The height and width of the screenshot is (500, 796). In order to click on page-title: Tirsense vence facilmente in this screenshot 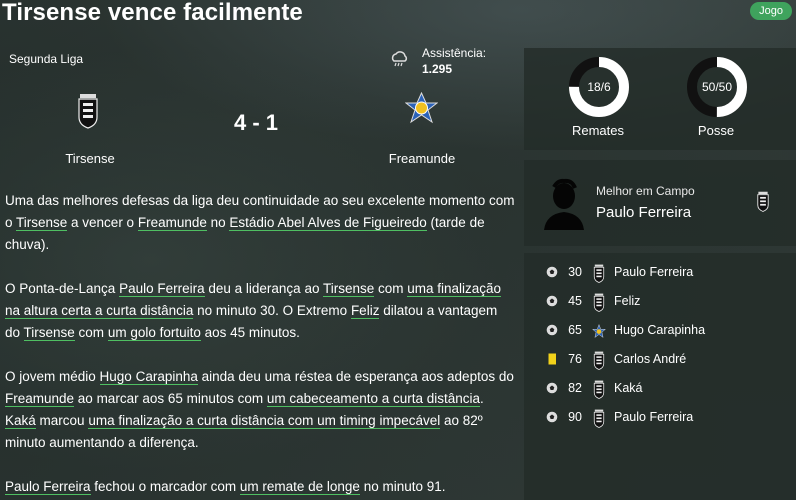, I will do `click(152, 13)`.